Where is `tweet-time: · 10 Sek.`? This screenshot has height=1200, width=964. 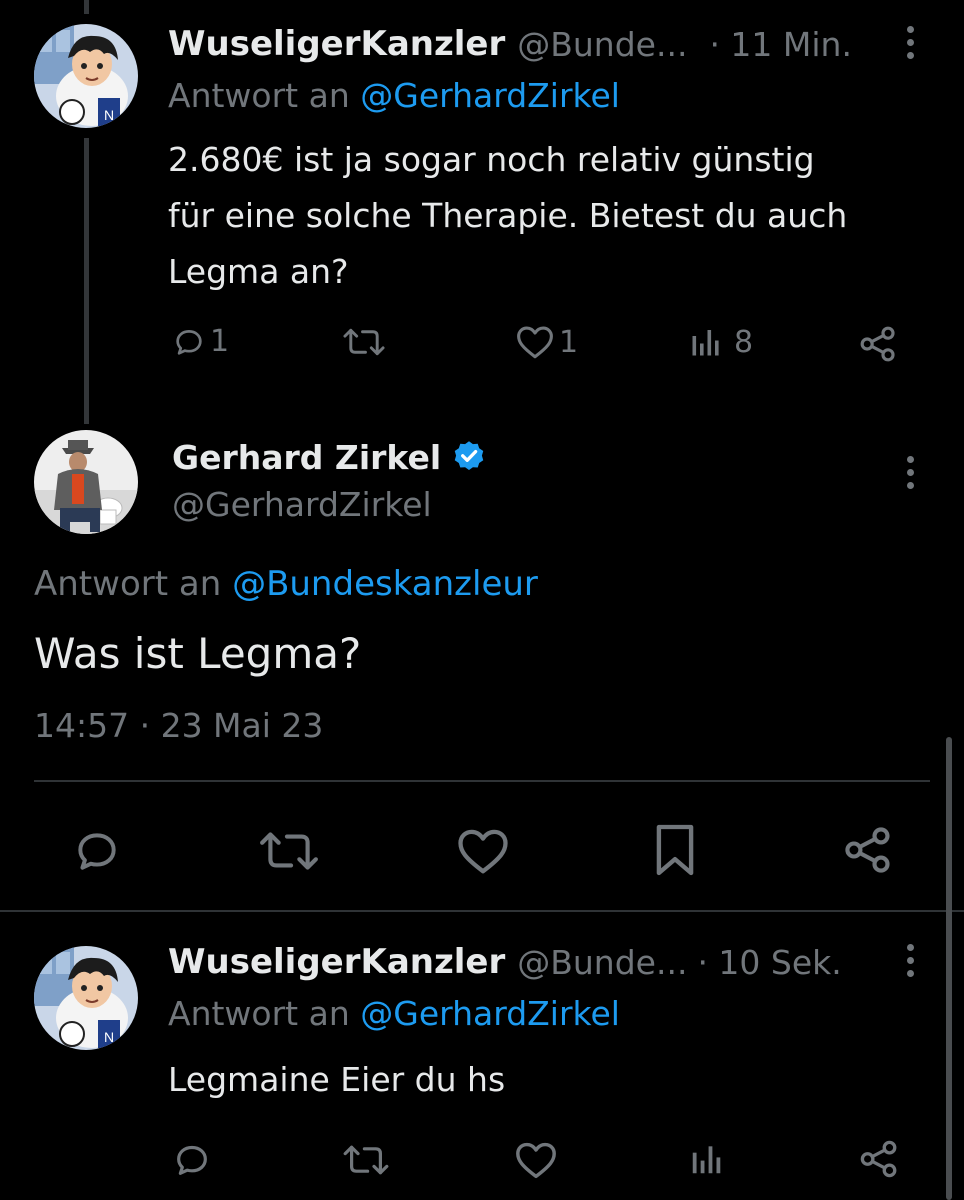
tweet-time: · 10 Sek. is located at coordinates (769, 962).